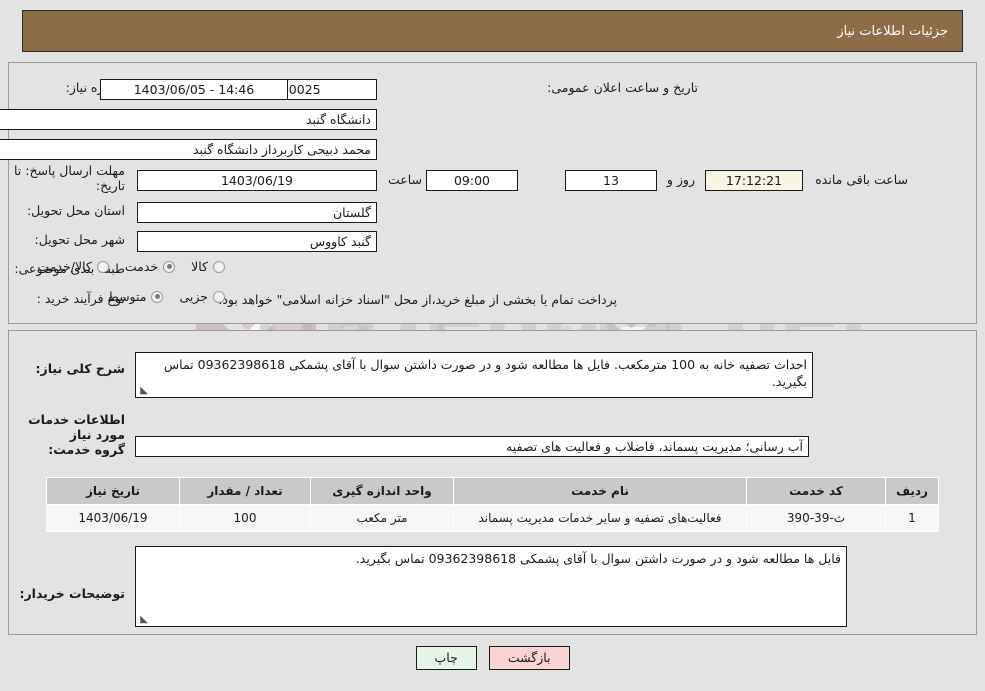 This screenshot has height=691, width=985. What do you see at coordinates (446, 658) in the screenshot?
I see `print-button: چاپ` at bounding box center [446, 658].